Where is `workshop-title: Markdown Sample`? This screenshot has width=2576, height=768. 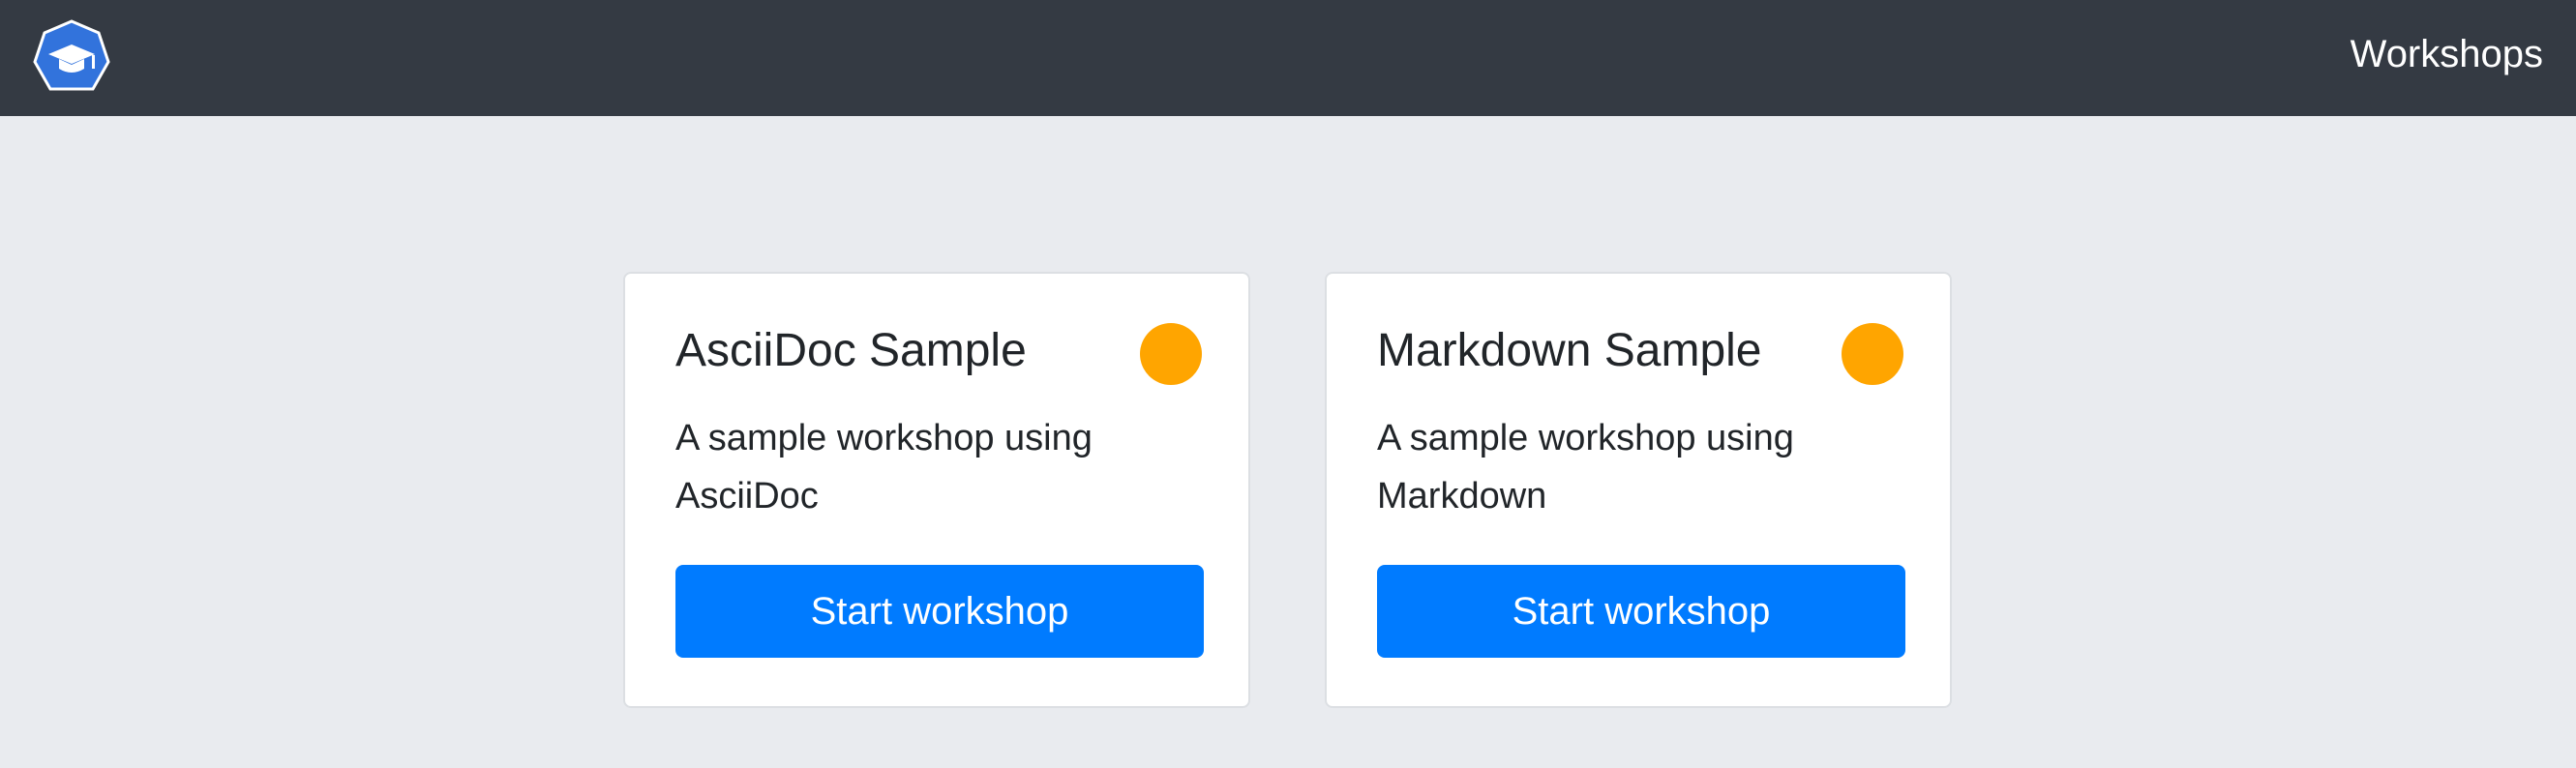
workshop-title: Markdown Sample is located at coordinates (1569, 350).